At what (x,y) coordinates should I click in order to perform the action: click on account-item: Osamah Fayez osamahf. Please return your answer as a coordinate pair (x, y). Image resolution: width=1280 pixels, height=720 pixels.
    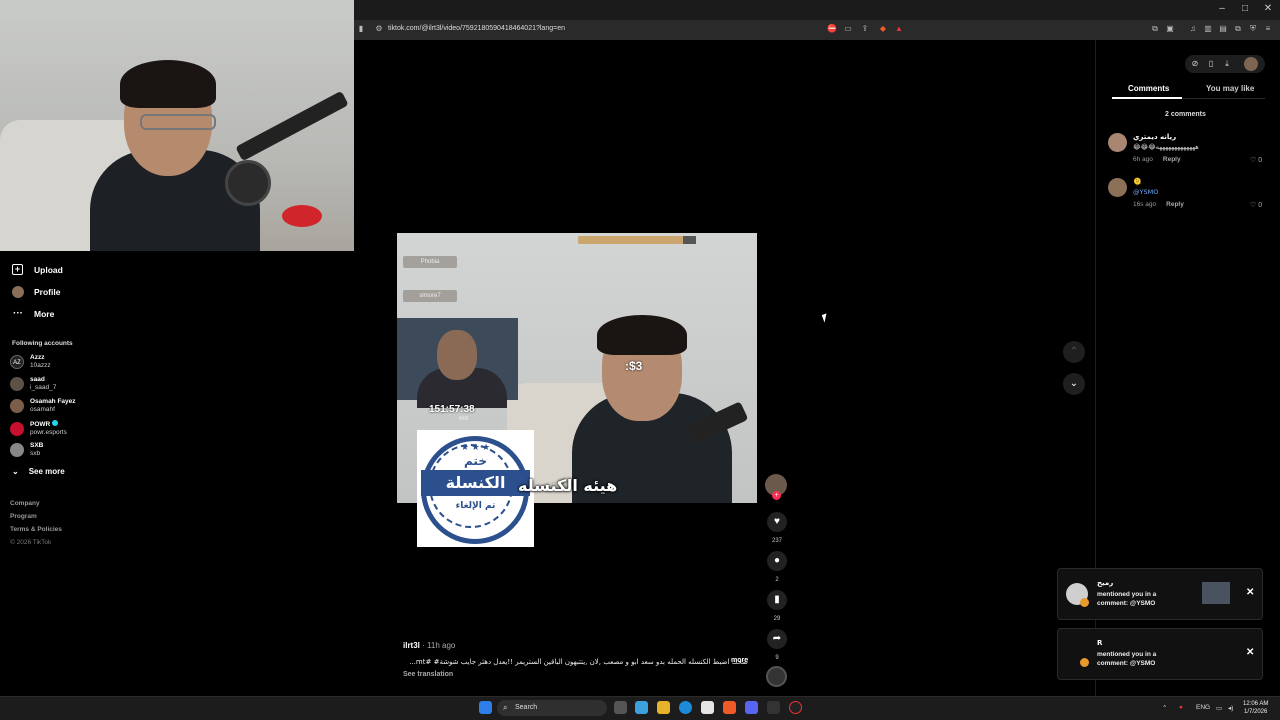
    Looking at the image, I should click on (43, 406).